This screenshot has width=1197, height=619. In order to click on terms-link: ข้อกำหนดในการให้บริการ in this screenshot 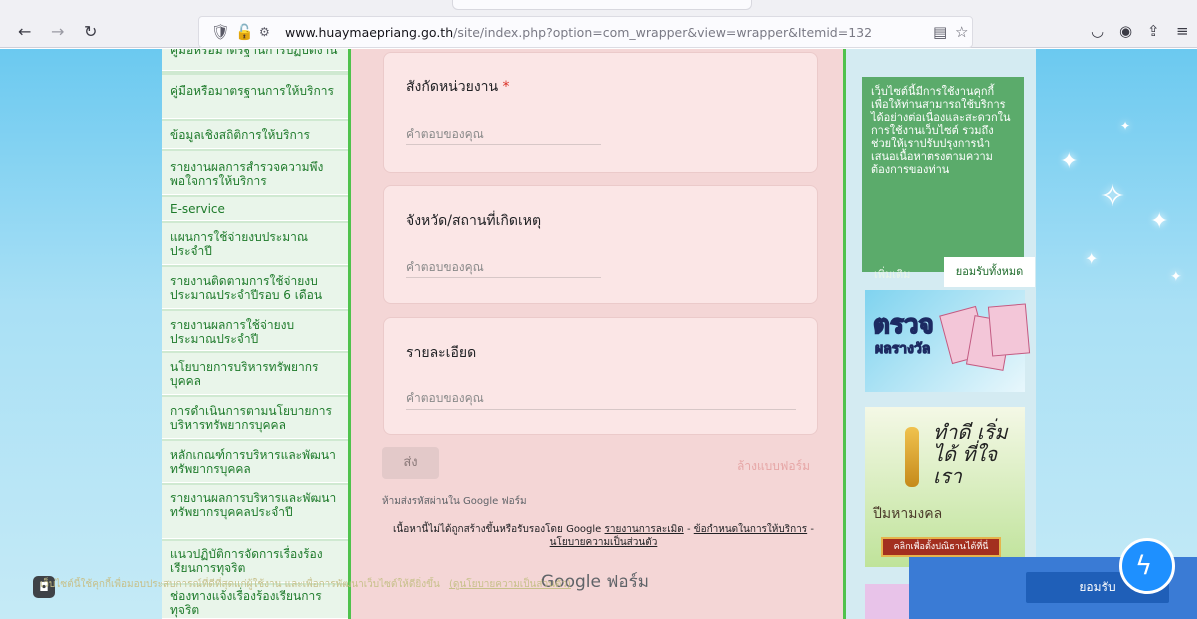, I will do `click(750, 529)`.